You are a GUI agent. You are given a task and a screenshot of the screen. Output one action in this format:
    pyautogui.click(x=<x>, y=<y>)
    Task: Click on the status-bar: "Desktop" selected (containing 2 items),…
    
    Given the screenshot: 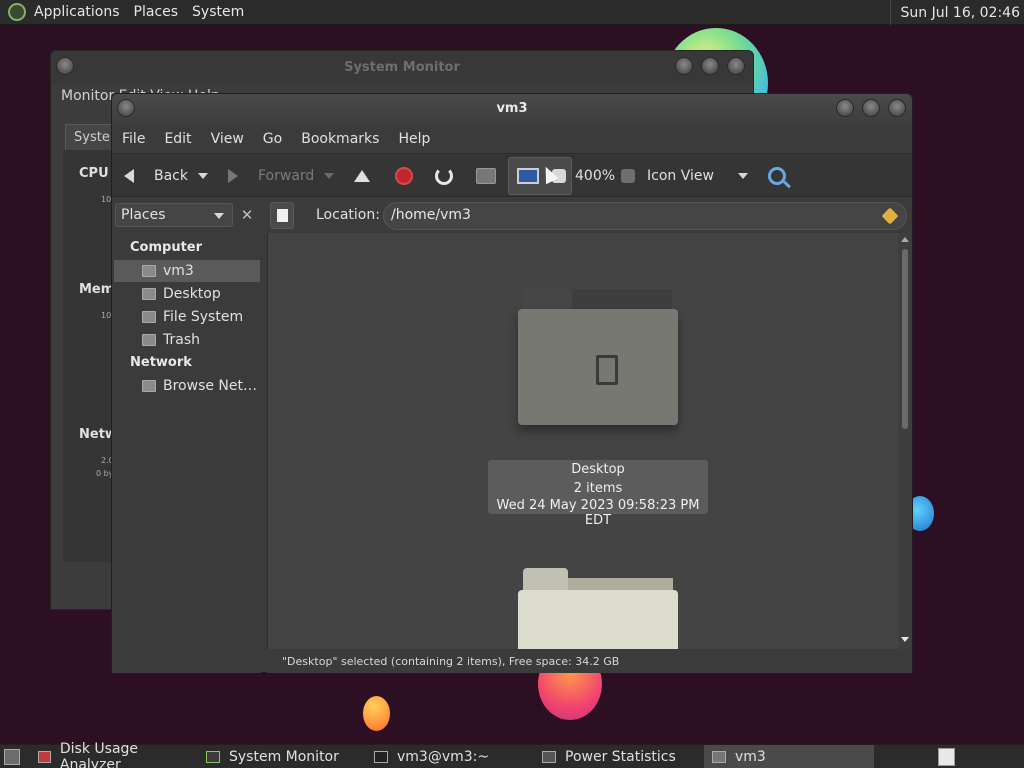 What is the action you would take?
    pyautogui.click(x=589, y=661)
    